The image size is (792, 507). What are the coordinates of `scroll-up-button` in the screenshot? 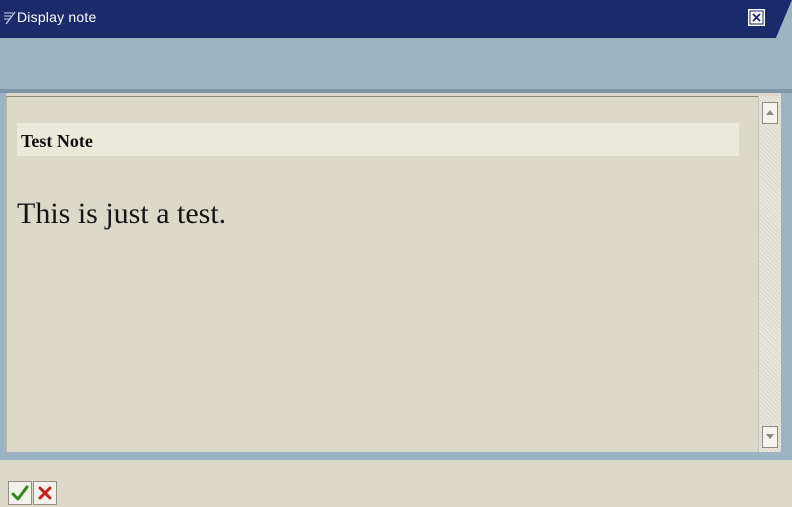 It's located at (770, 113).